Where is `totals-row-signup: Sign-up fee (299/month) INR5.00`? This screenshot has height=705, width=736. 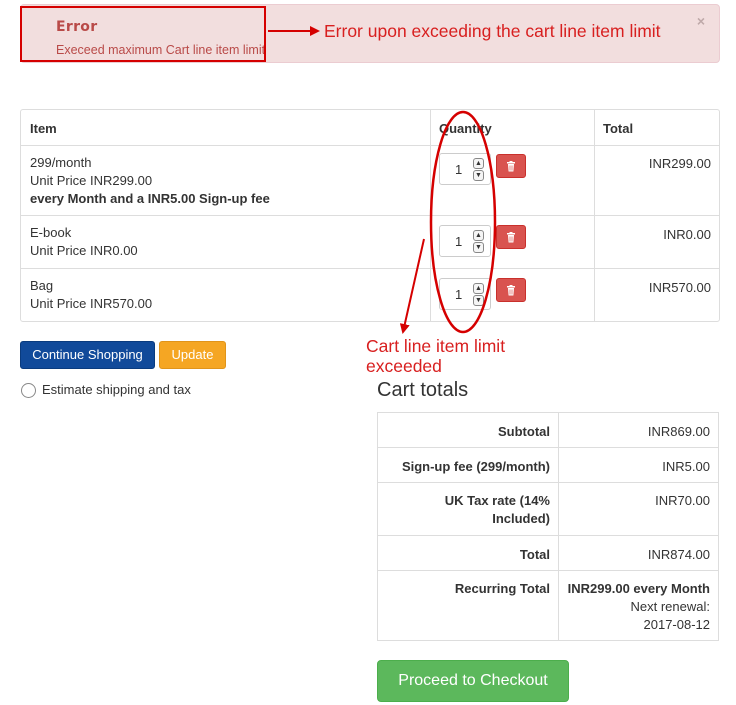 totals-row-signup: Sign-up fee (299/month) INR5.00 is located at coordinates (548, 465).